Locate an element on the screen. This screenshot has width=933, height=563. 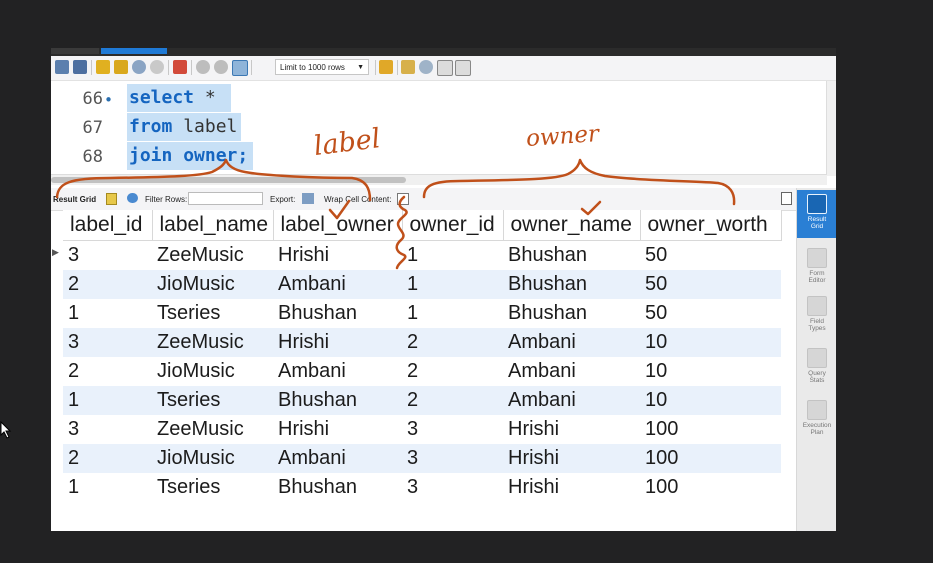
query-tab is located at coordinates (75, 51).